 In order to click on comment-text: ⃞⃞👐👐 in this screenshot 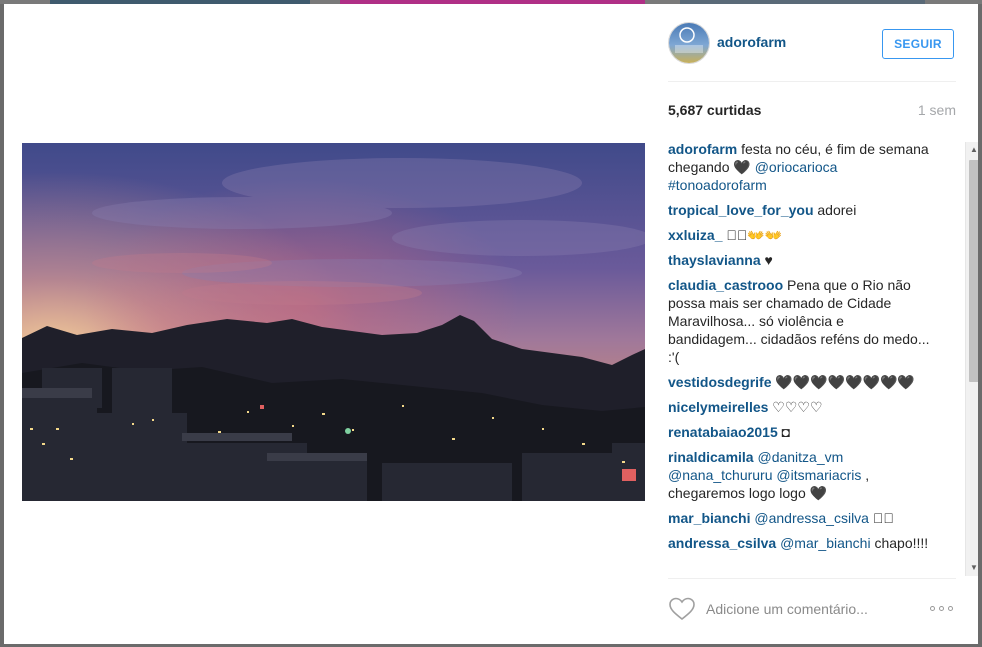, I will do `click(752, 235)`.